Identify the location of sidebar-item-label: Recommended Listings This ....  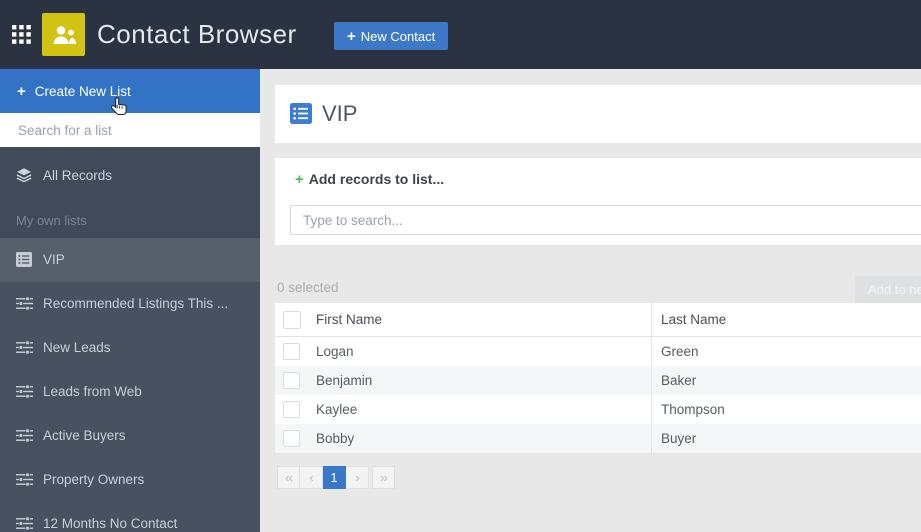
(136, 303).